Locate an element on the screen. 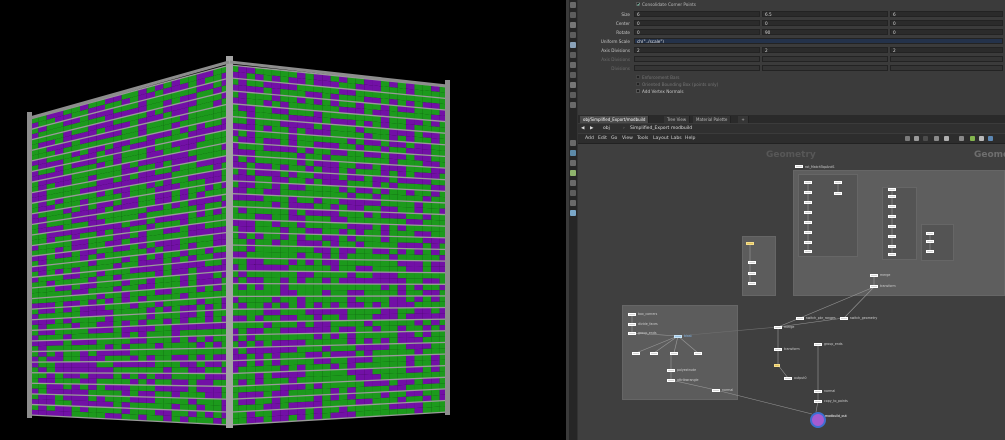 Image resolution: width=1005 pixels, height=440 pixels. menu-go: Go is located at coordinates (614, 138).